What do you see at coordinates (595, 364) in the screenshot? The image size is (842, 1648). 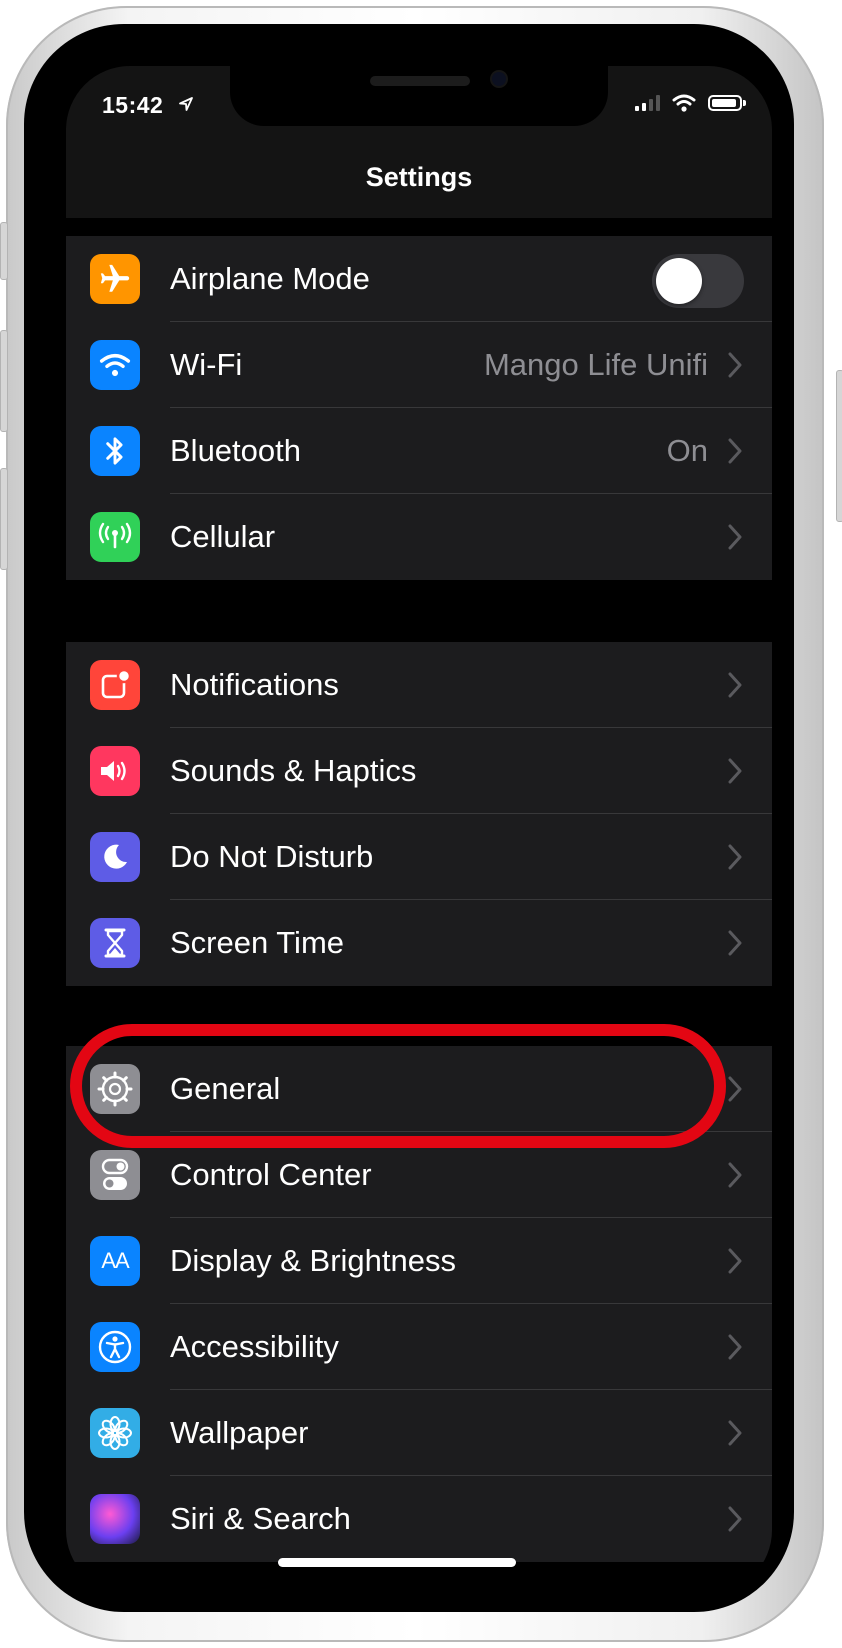 I see `wifi-network-name: Mango Life Unifi` at bounding box center [595, 364].